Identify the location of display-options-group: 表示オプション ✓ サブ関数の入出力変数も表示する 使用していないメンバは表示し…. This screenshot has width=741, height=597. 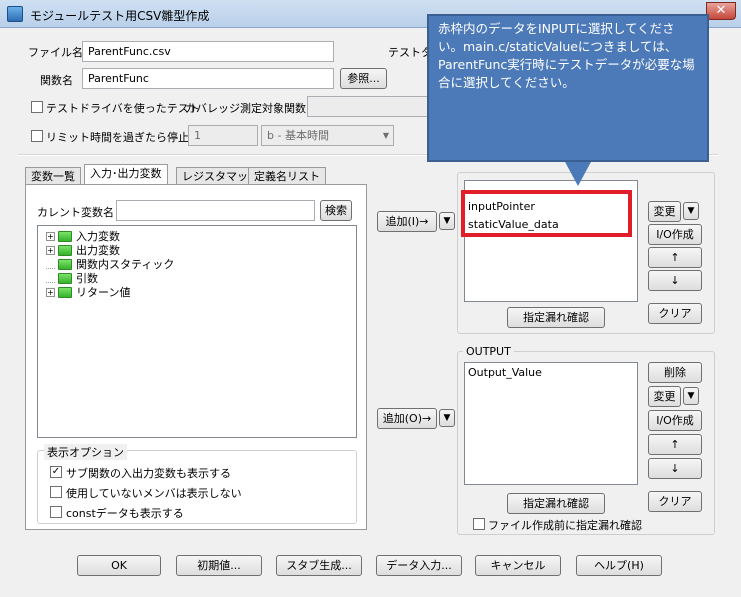
(197, 484).